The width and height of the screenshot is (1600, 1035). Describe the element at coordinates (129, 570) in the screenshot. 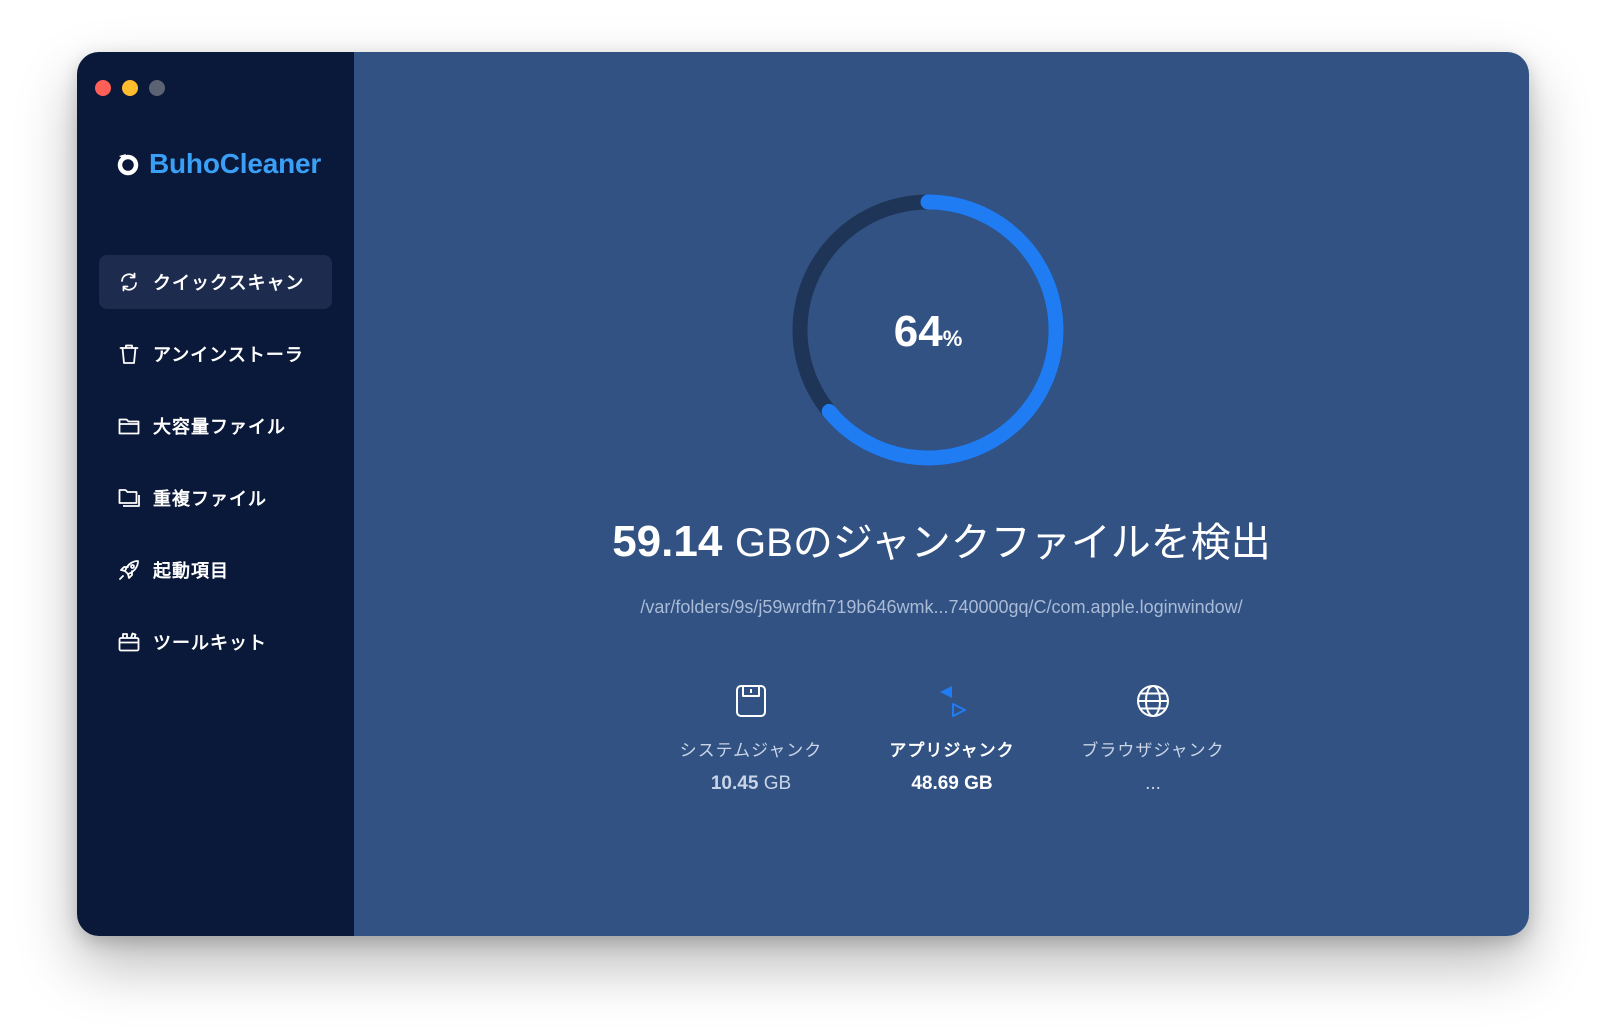

I see `rocket-icon` at that location.